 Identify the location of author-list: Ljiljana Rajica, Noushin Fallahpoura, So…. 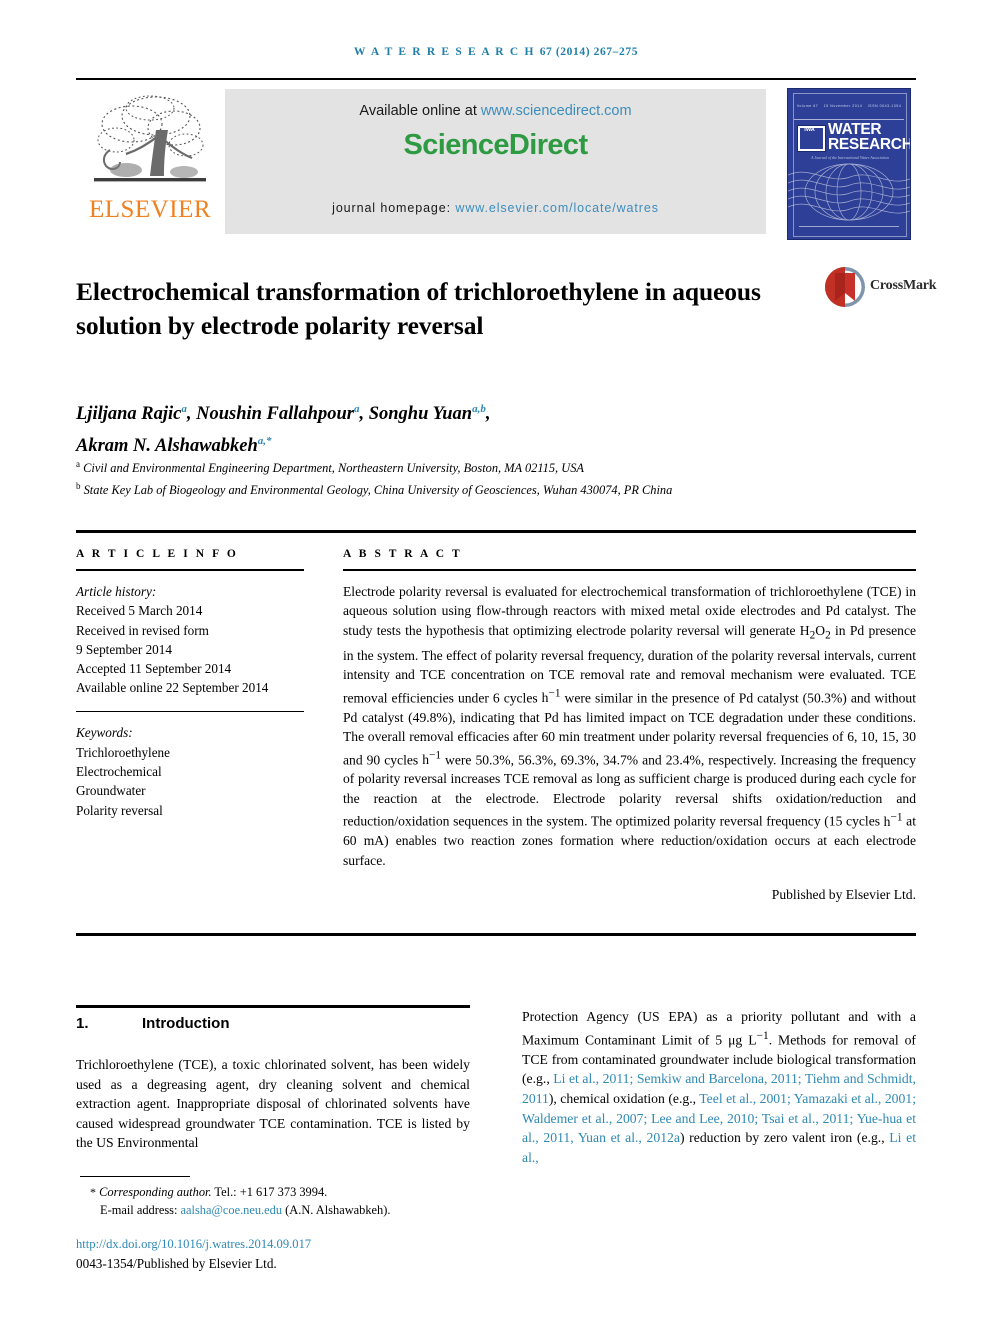
(283, 430).